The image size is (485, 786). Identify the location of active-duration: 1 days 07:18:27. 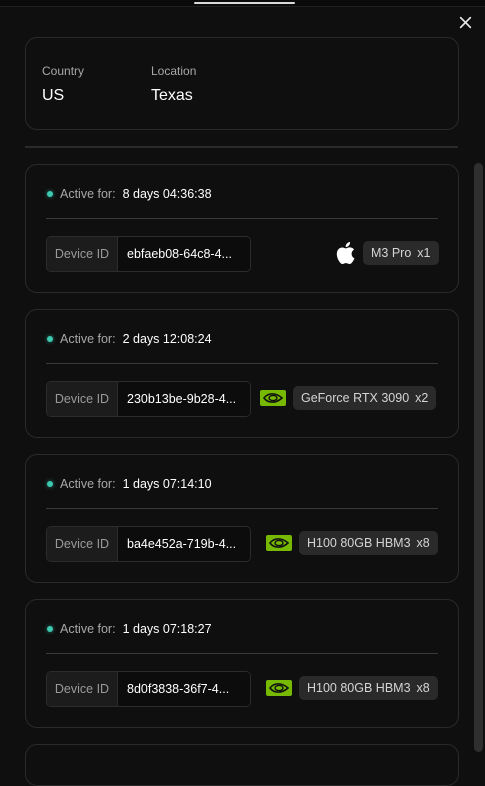
(167, 629).